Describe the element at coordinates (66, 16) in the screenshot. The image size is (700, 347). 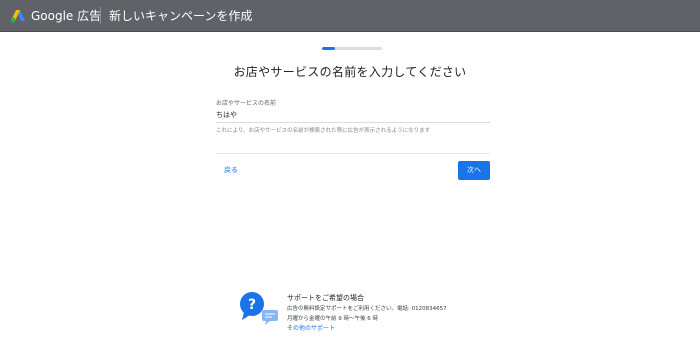
I see `brand-name: Google 広告` at that location.